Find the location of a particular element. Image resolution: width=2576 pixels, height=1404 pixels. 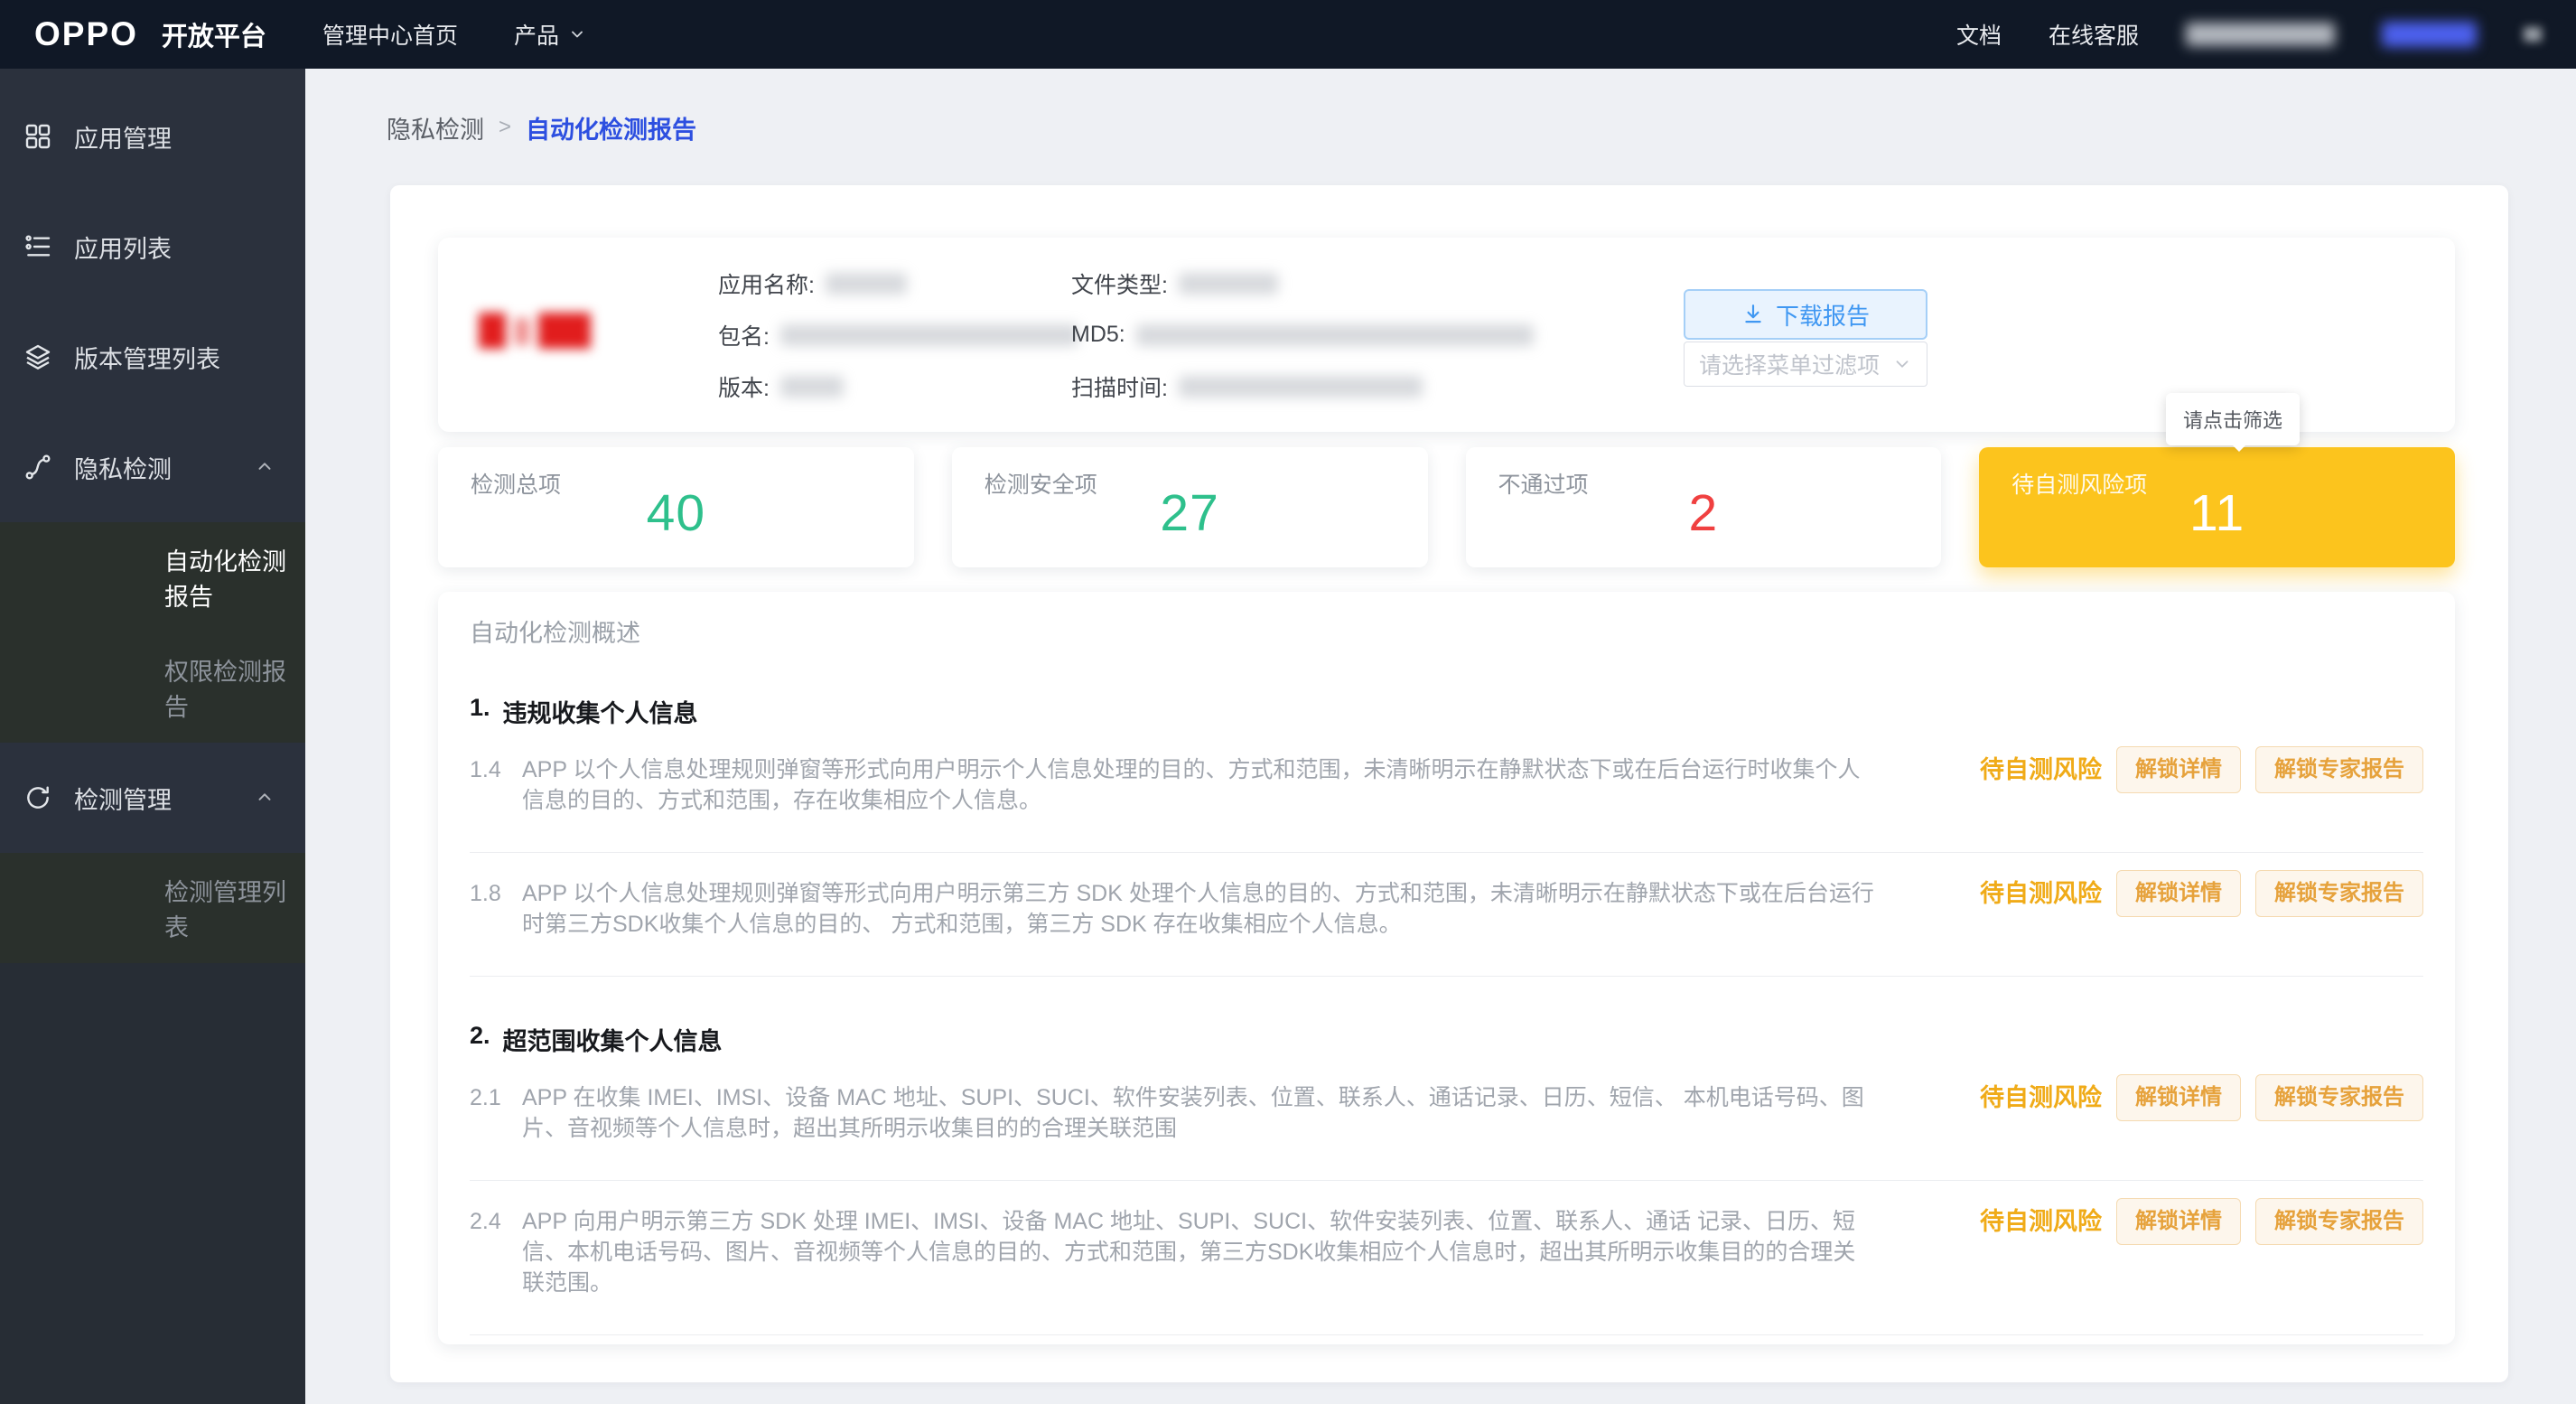

field-file-type-label: 文件类型: is located at coordinates (1119, 285).